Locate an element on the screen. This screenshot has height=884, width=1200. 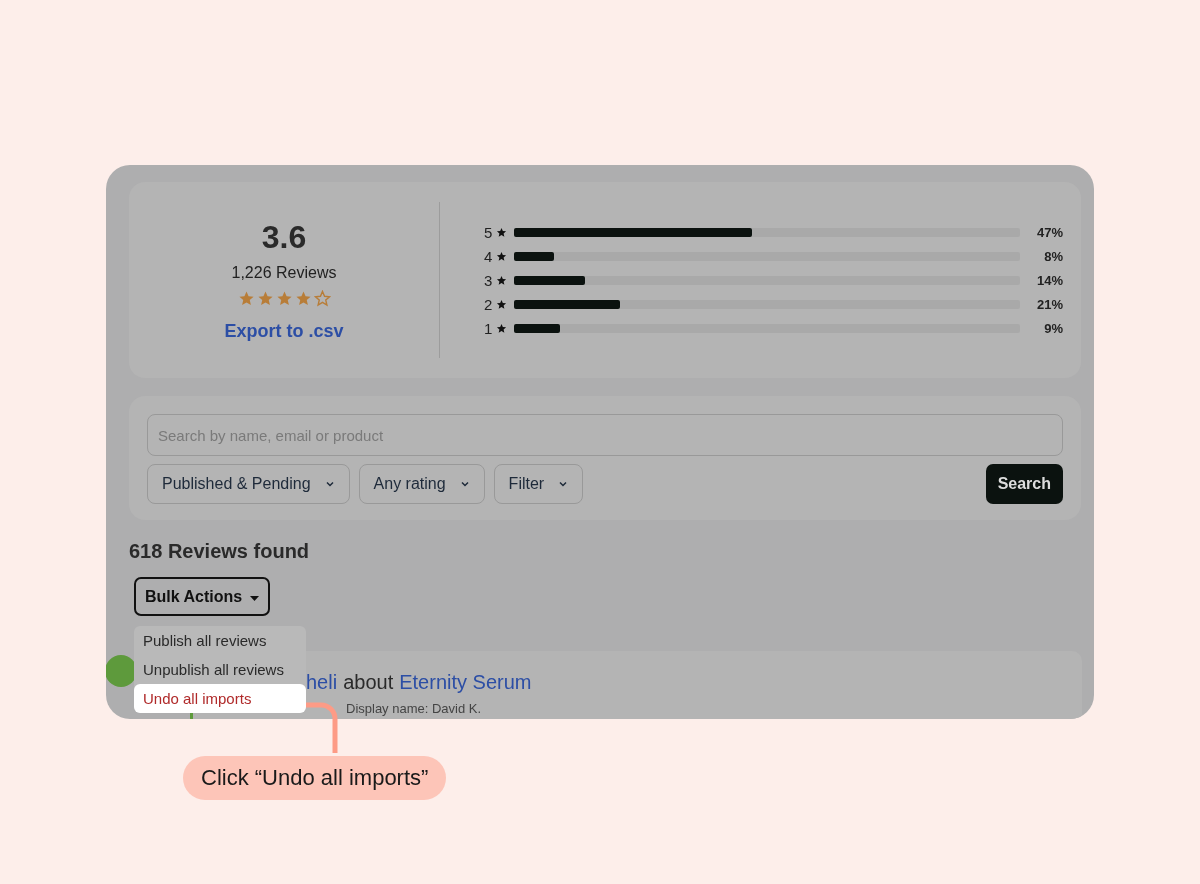
reviewer-name: heli is located at coordinates (322, 682).